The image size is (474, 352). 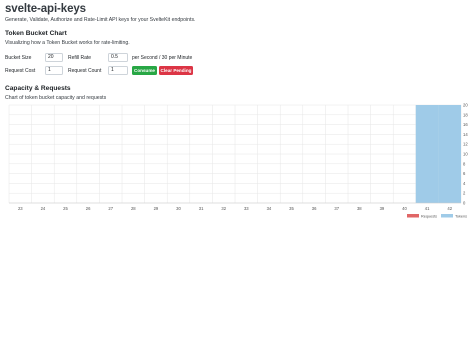 What do you see at coordinates (465, 124) in the screenshot?
I see `y-tick-label: 16` at bounding box center [465, 124].